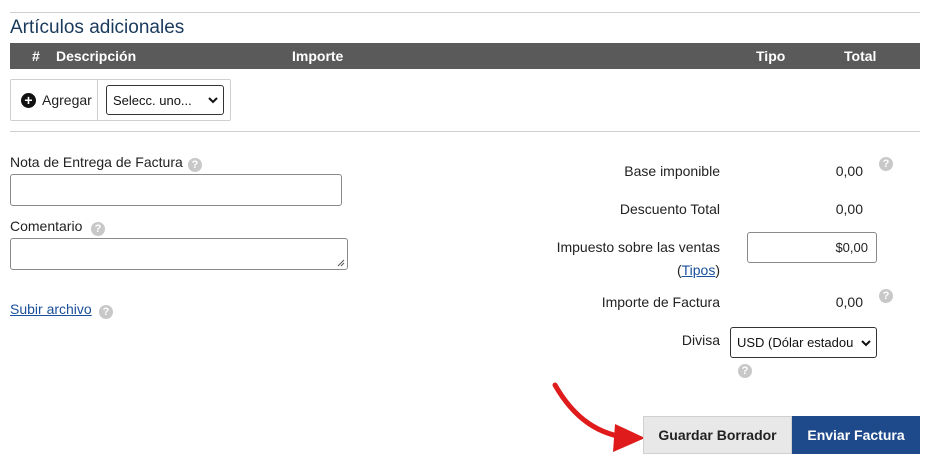 The height and width of the screenshot is (467, 933). What do you see at coordinates (318, 56) in the screenshot?
I see `col-amount: Importe` at bounding box center [318, 56].